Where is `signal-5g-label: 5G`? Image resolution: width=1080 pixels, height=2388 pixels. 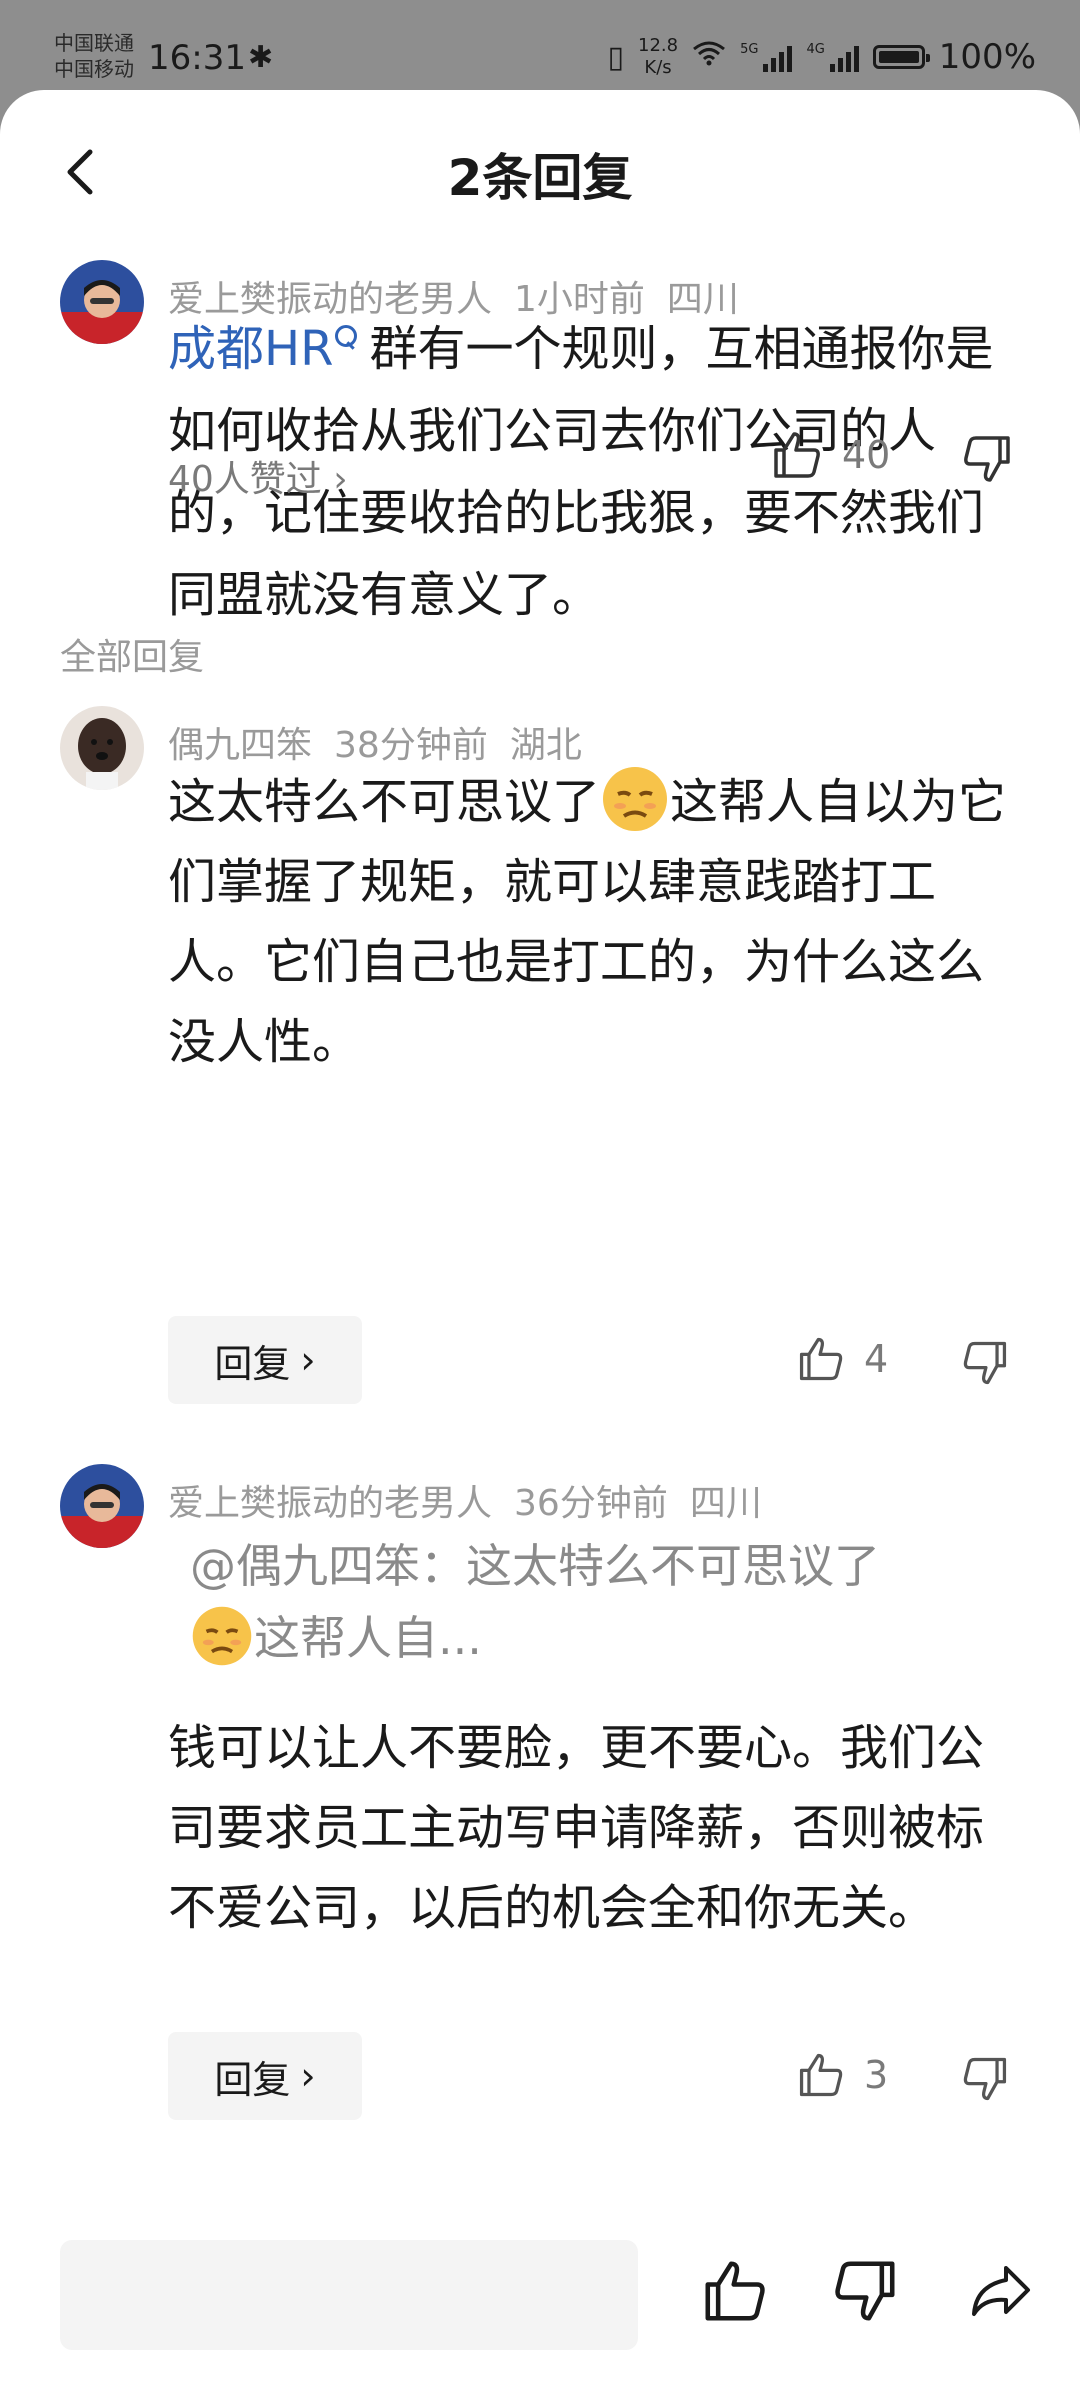
signal-5g-label: 5G is located at coordinates (749, 49).